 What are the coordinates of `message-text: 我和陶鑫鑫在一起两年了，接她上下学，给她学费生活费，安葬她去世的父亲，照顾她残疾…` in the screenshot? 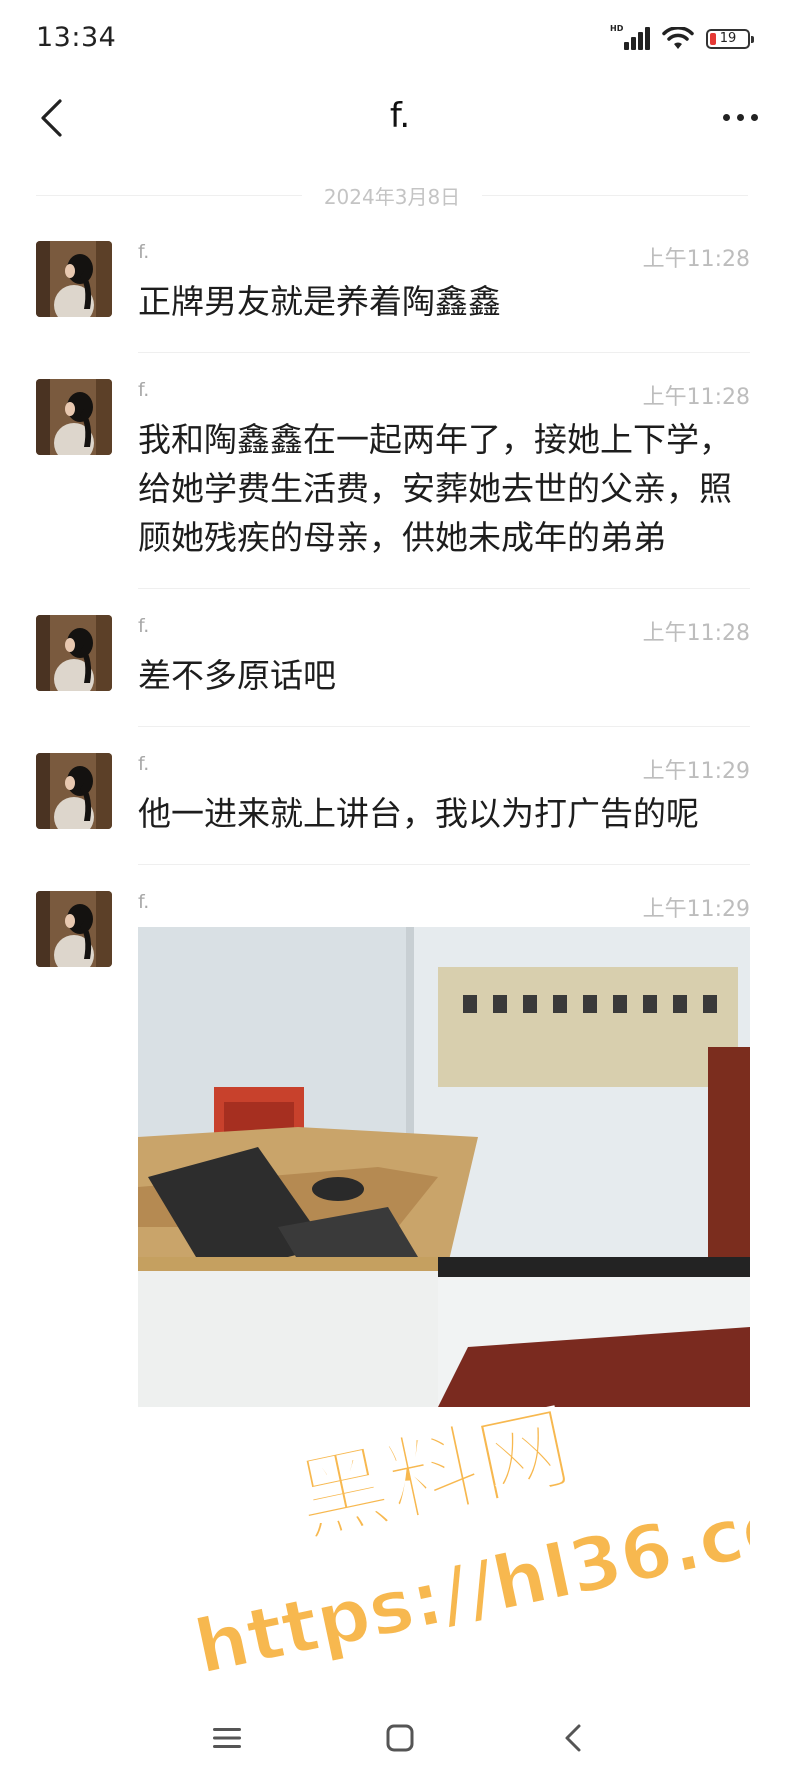 It's located at (435, 488).